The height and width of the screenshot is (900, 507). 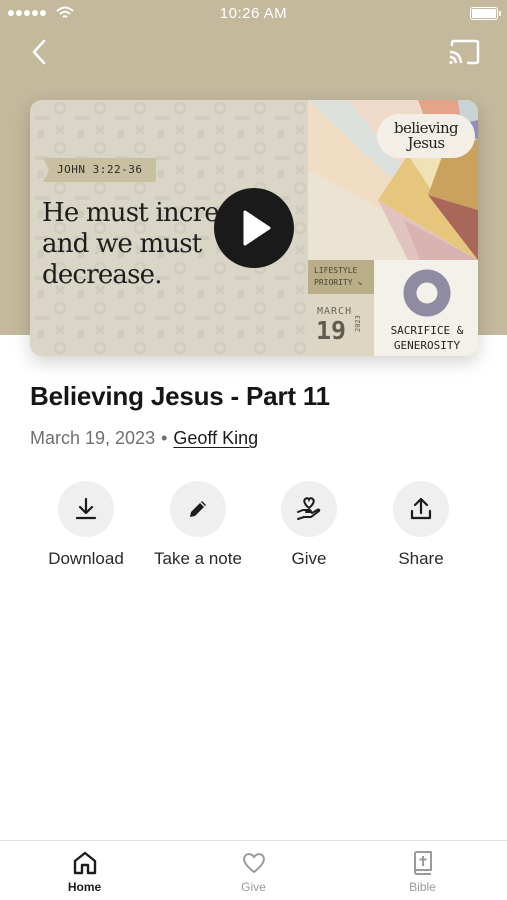 What do you see at coordinates (421, 558) in the screenshot?
I see `share-label: Share` at bounding box center [421, 558].